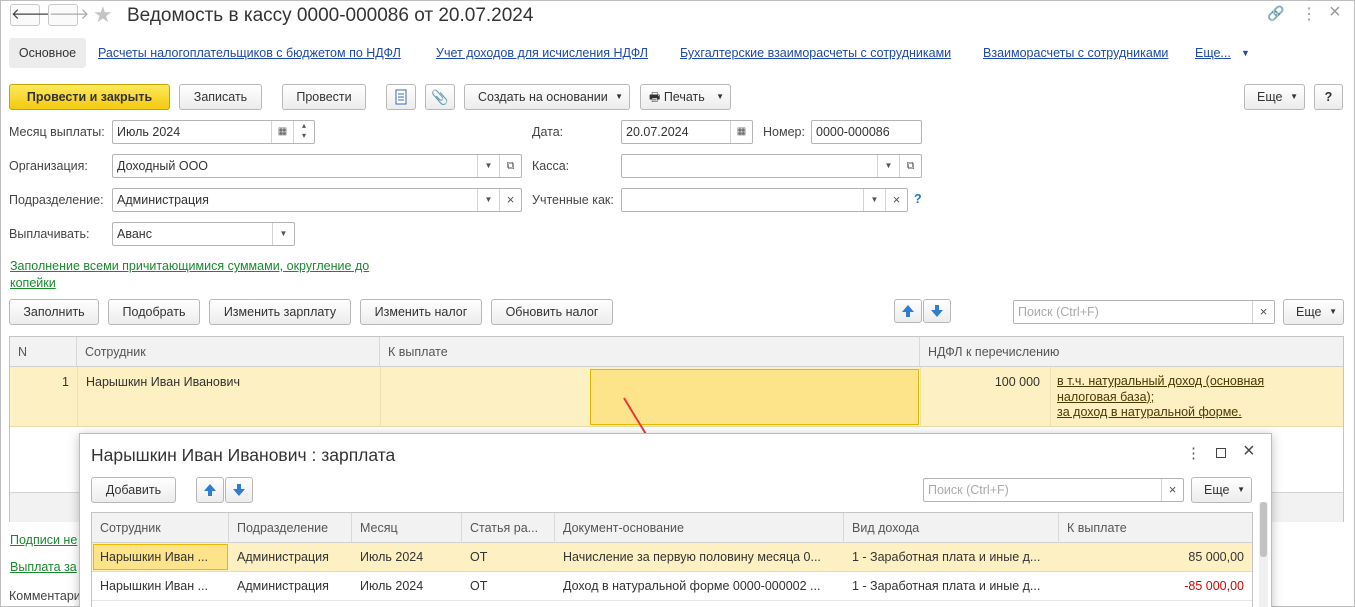  What do you see at coordinates (1075, 53) in the screenshot?
I see `tab-employee-settlements: Взаиморасчеты с сотрудниками` at bounding box center [1075, 53].